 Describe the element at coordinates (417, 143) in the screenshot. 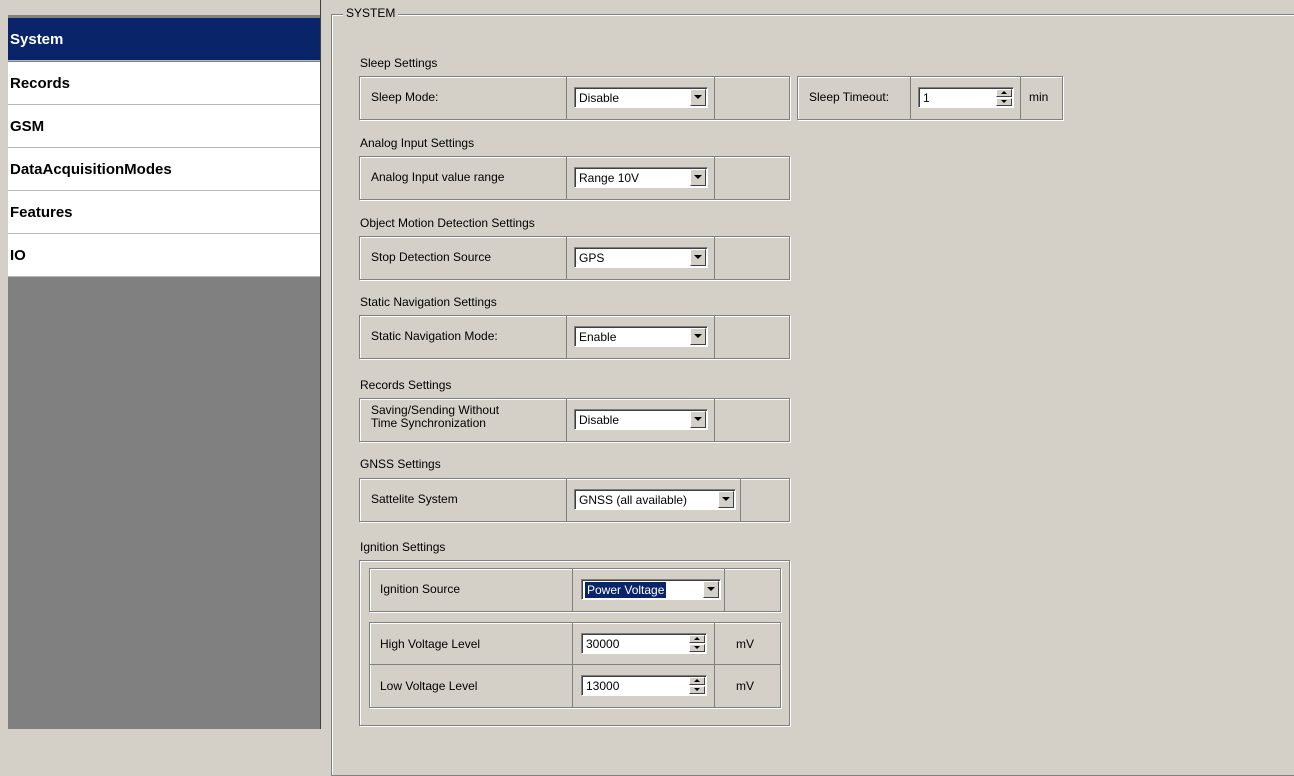

I see `analog-input-settings-title: Analog Input Settings` at that location.